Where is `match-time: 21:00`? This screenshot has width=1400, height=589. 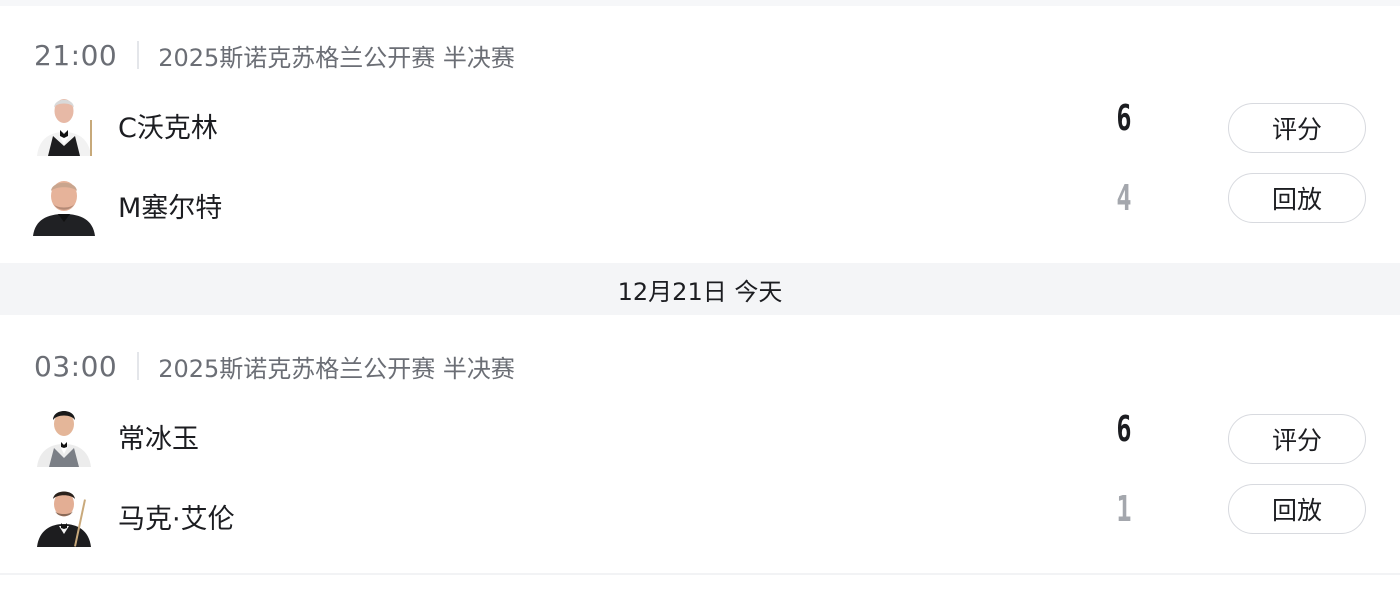
match-time: 21:00 is located at coordinates (76, 55).